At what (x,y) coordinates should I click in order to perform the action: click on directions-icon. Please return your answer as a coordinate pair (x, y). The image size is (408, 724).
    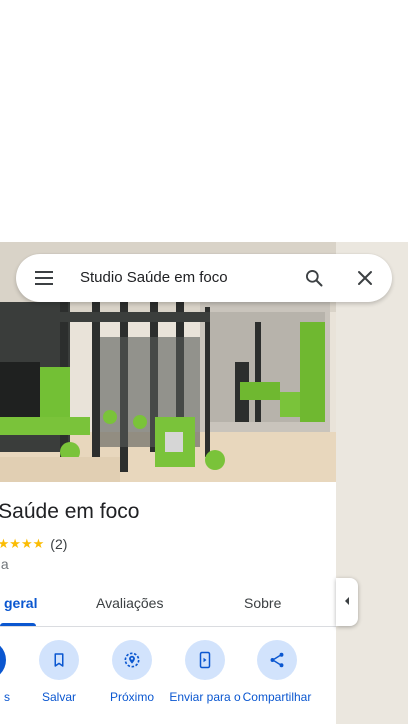
    Looking at the image, I should click on (3, 660).